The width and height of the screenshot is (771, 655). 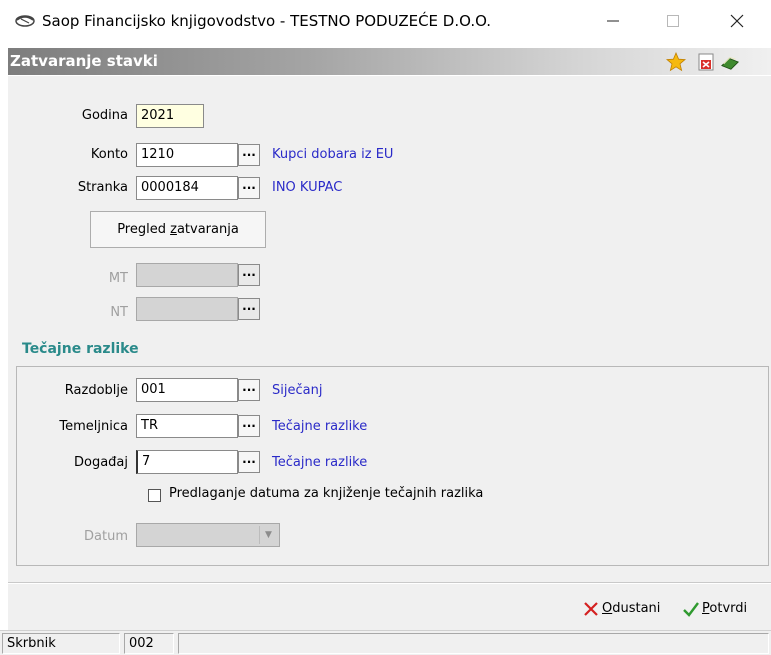 I want to click on closing-preview-button: Pregled zatvaranja, so click(x=178, y=229).